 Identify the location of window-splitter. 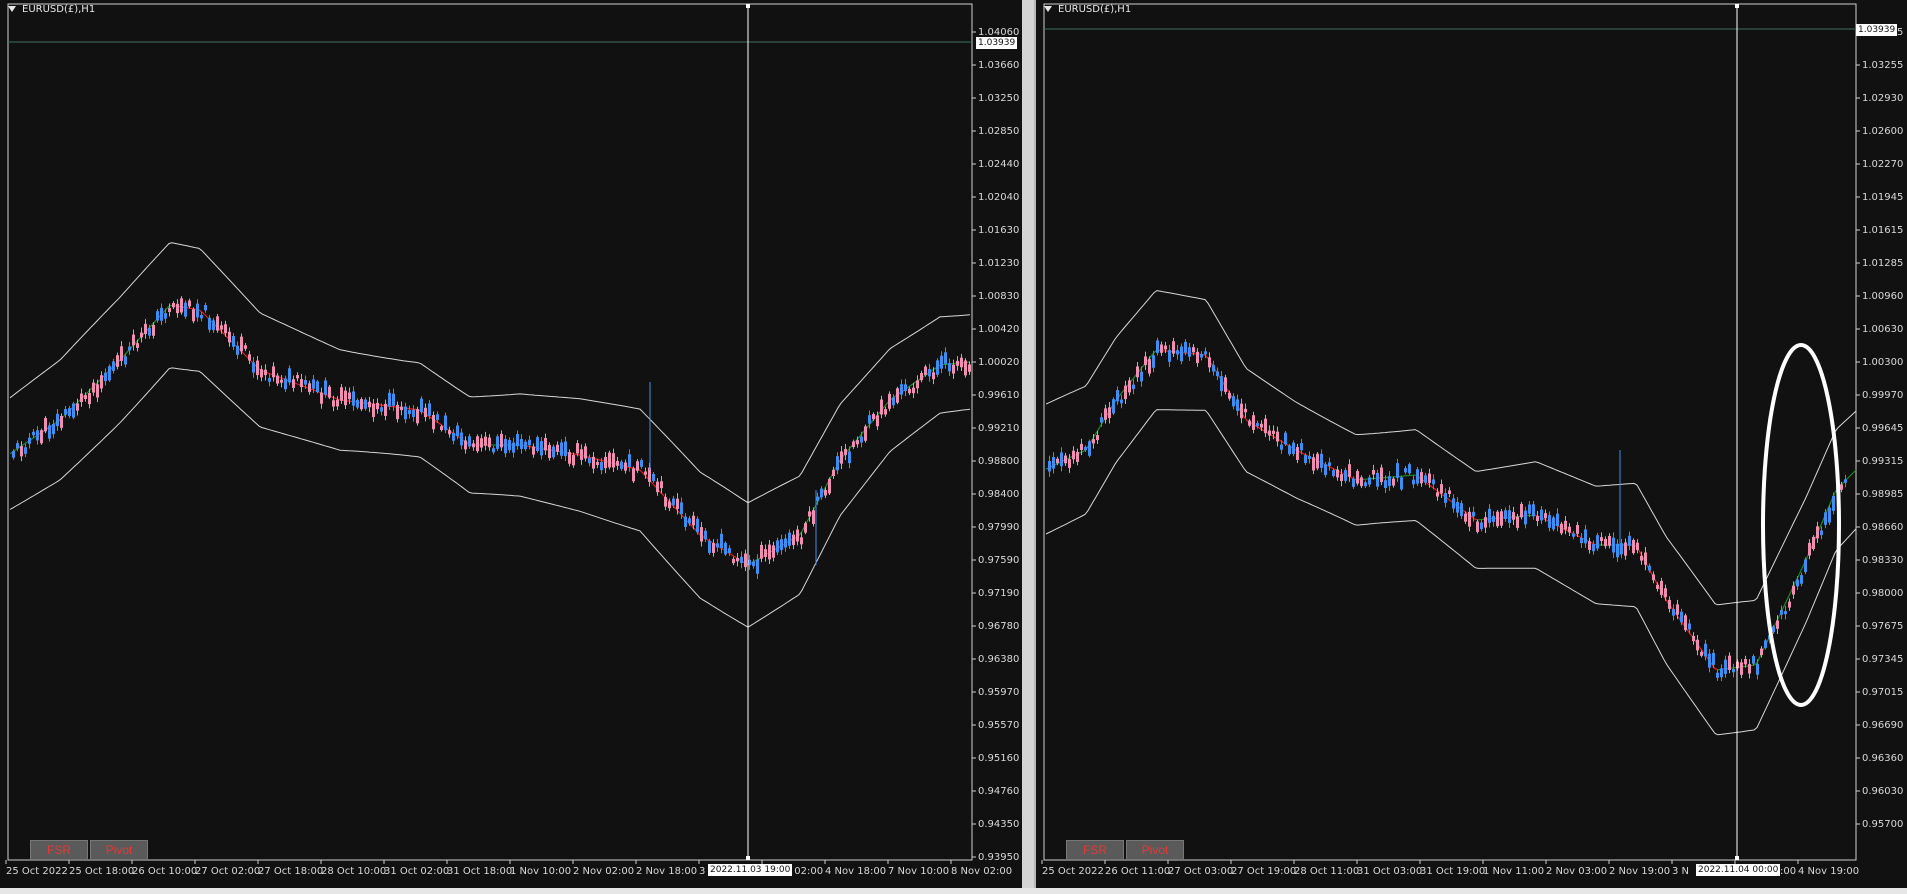
(1028, 447).